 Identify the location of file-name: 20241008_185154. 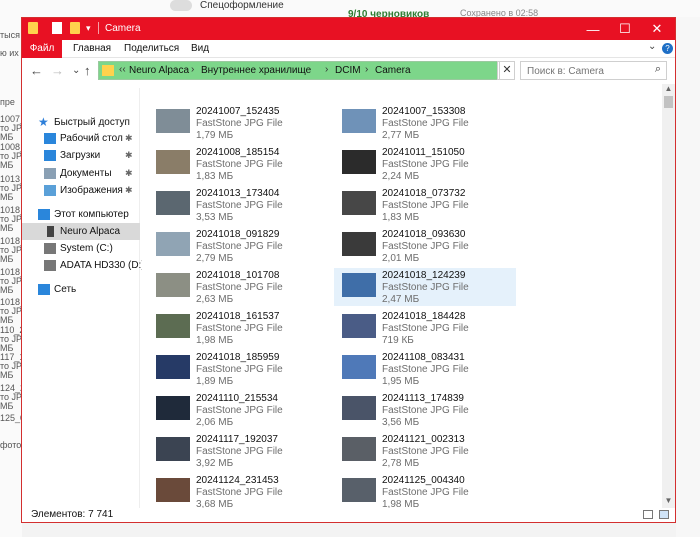
(238, 152).